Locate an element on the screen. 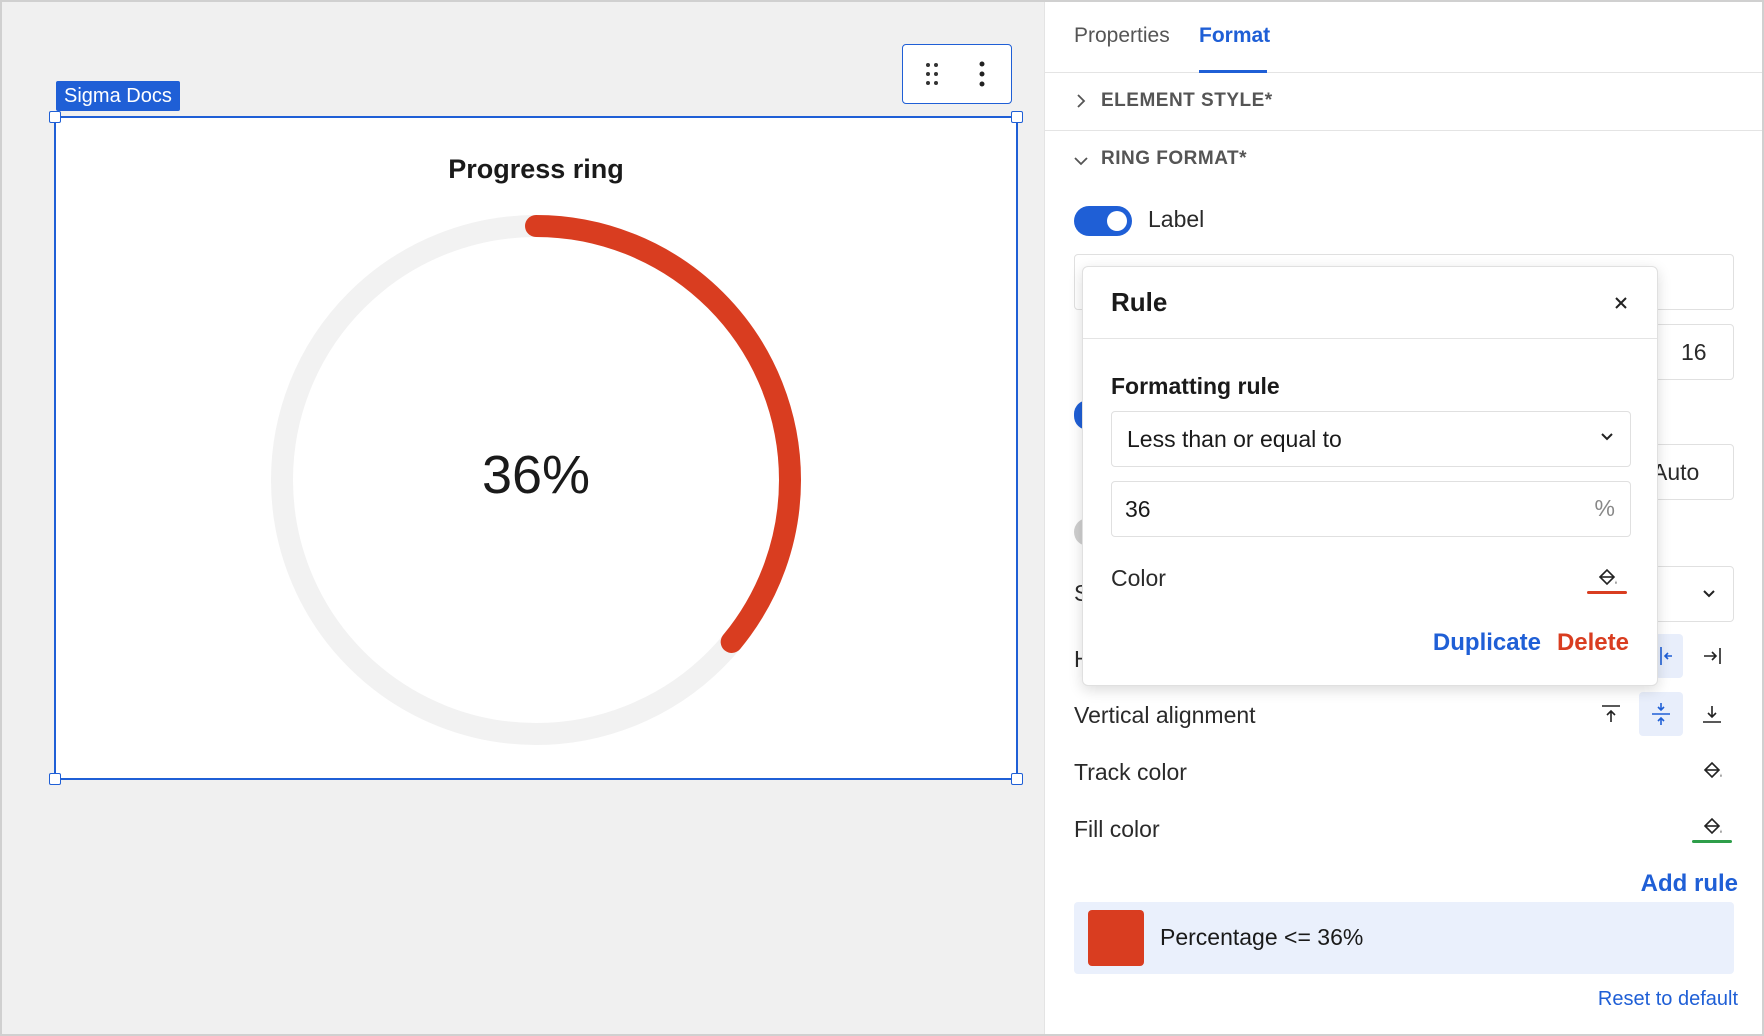  more-options-icon is located at coordinates (982, 74).